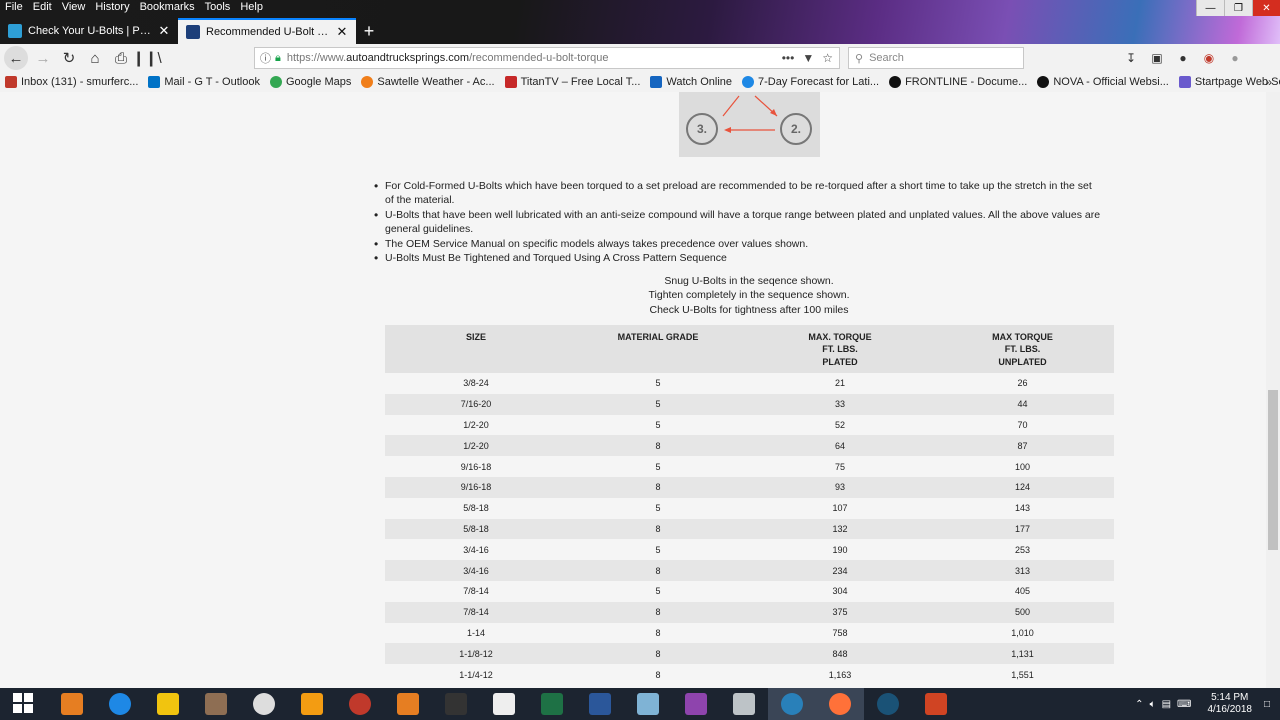 The image size is (1280, 720). I want to click on minimize-button: —, so click(1210, 8).